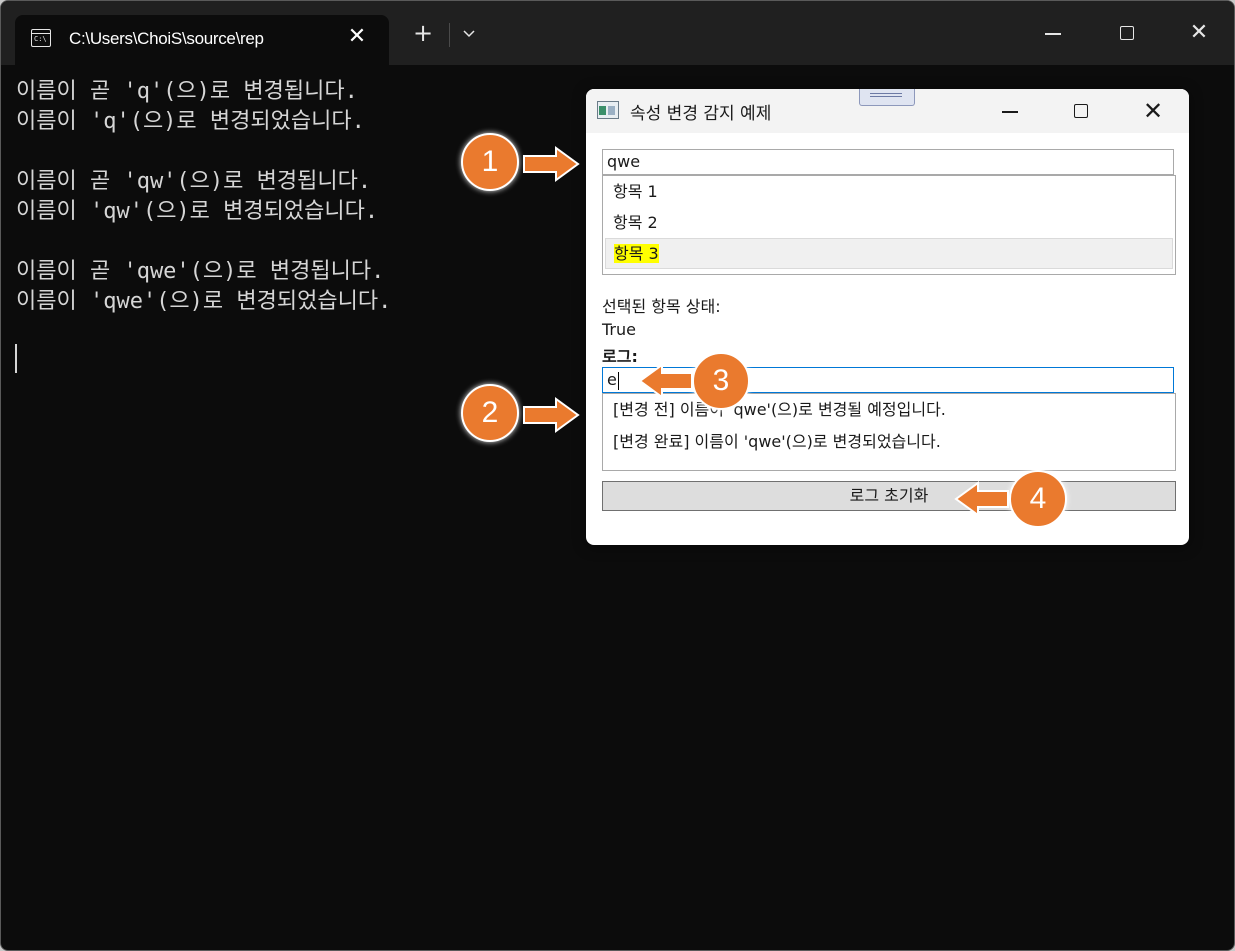 The width and height of the screenshot is (1235, 951). Describe the element at coordinates (612, 379) in the screenshot. I see `log-input-value: e` at that location.